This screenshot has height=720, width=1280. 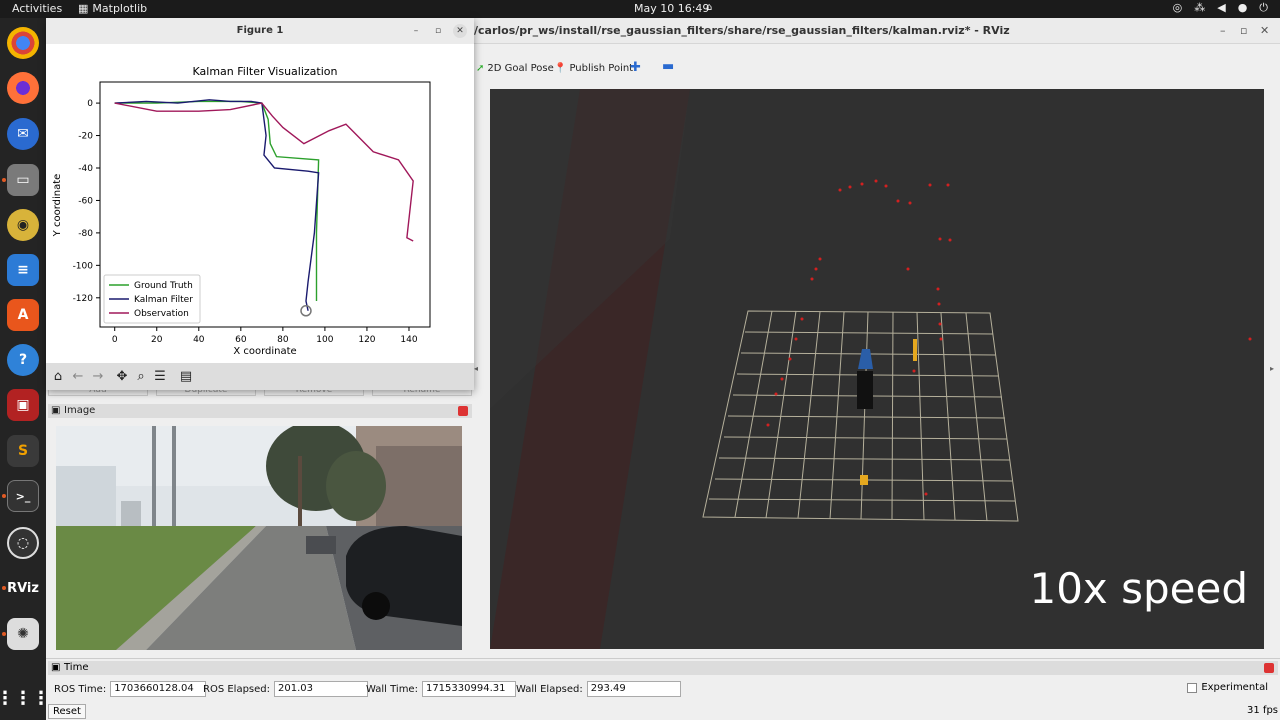 What do you see at coordinates (1262, 710) in the screenshot?
I see `fps-readout: 31 fps` at bounding box center [1262, 710].